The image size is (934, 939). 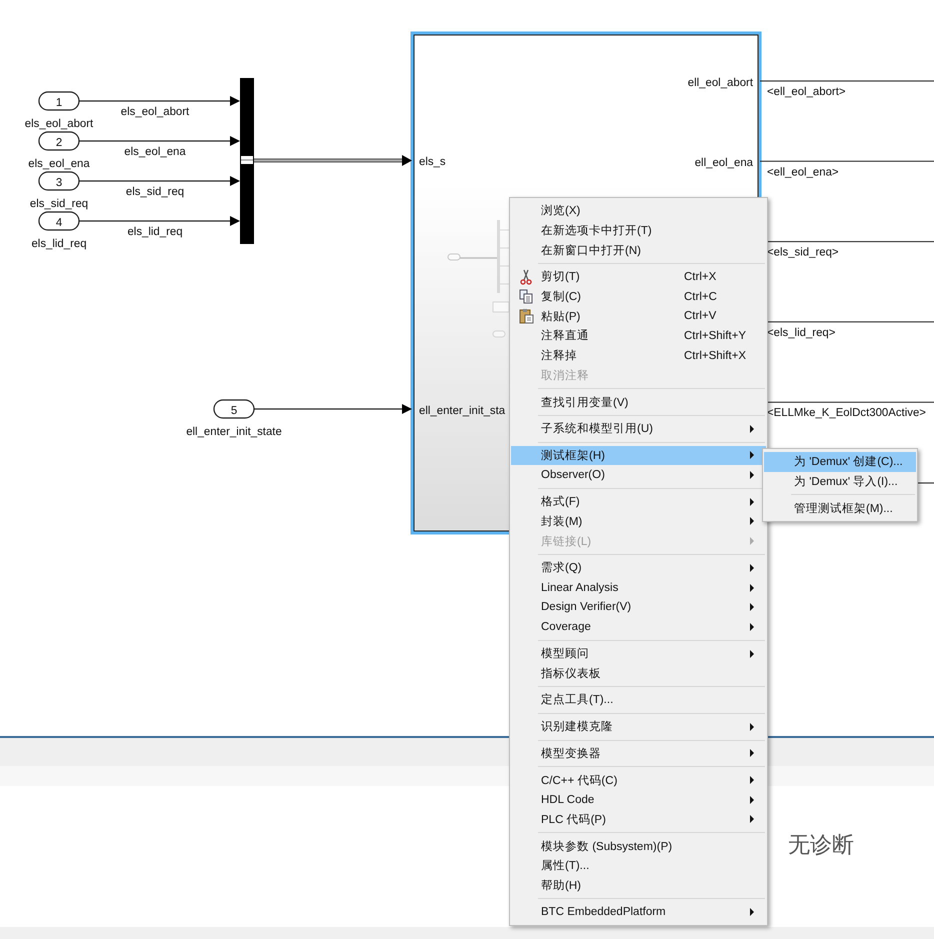 I want to click on port-label: ell_enter_init_sta, so click(x=462, y=411).